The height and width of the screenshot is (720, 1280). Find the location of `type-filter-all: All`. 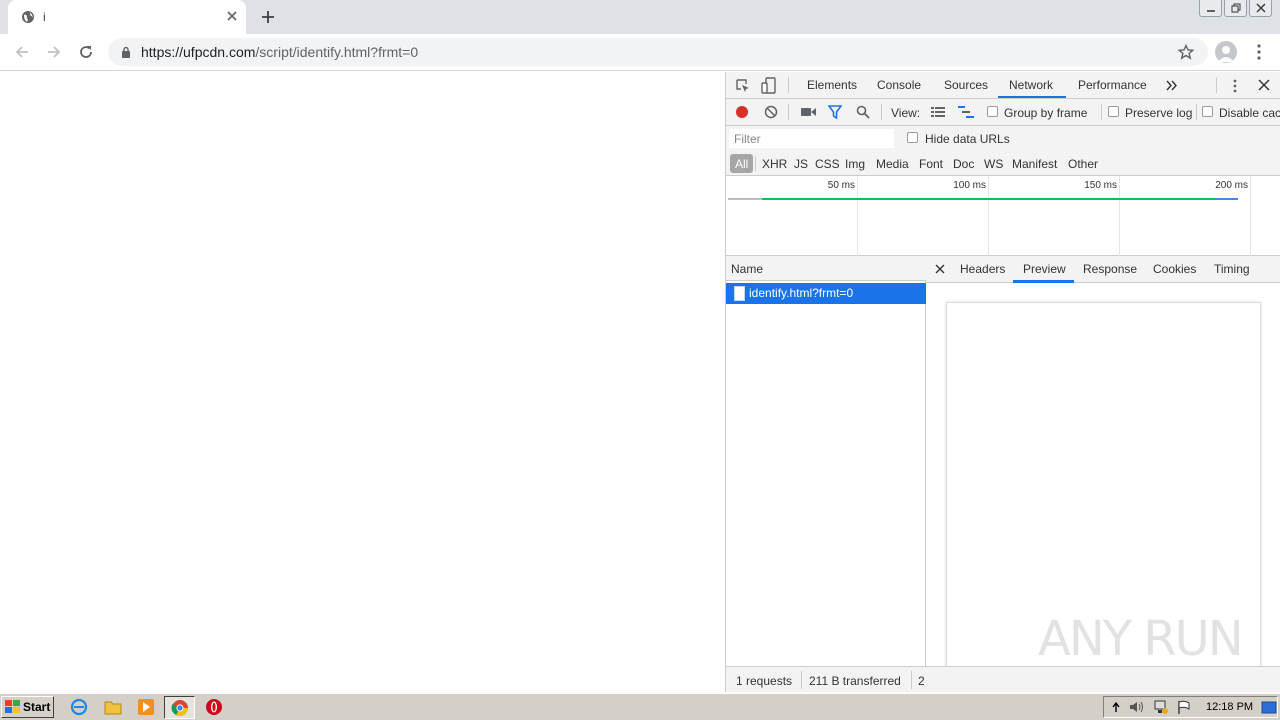

type-filter-all: All is located at coordinates (742, 163).